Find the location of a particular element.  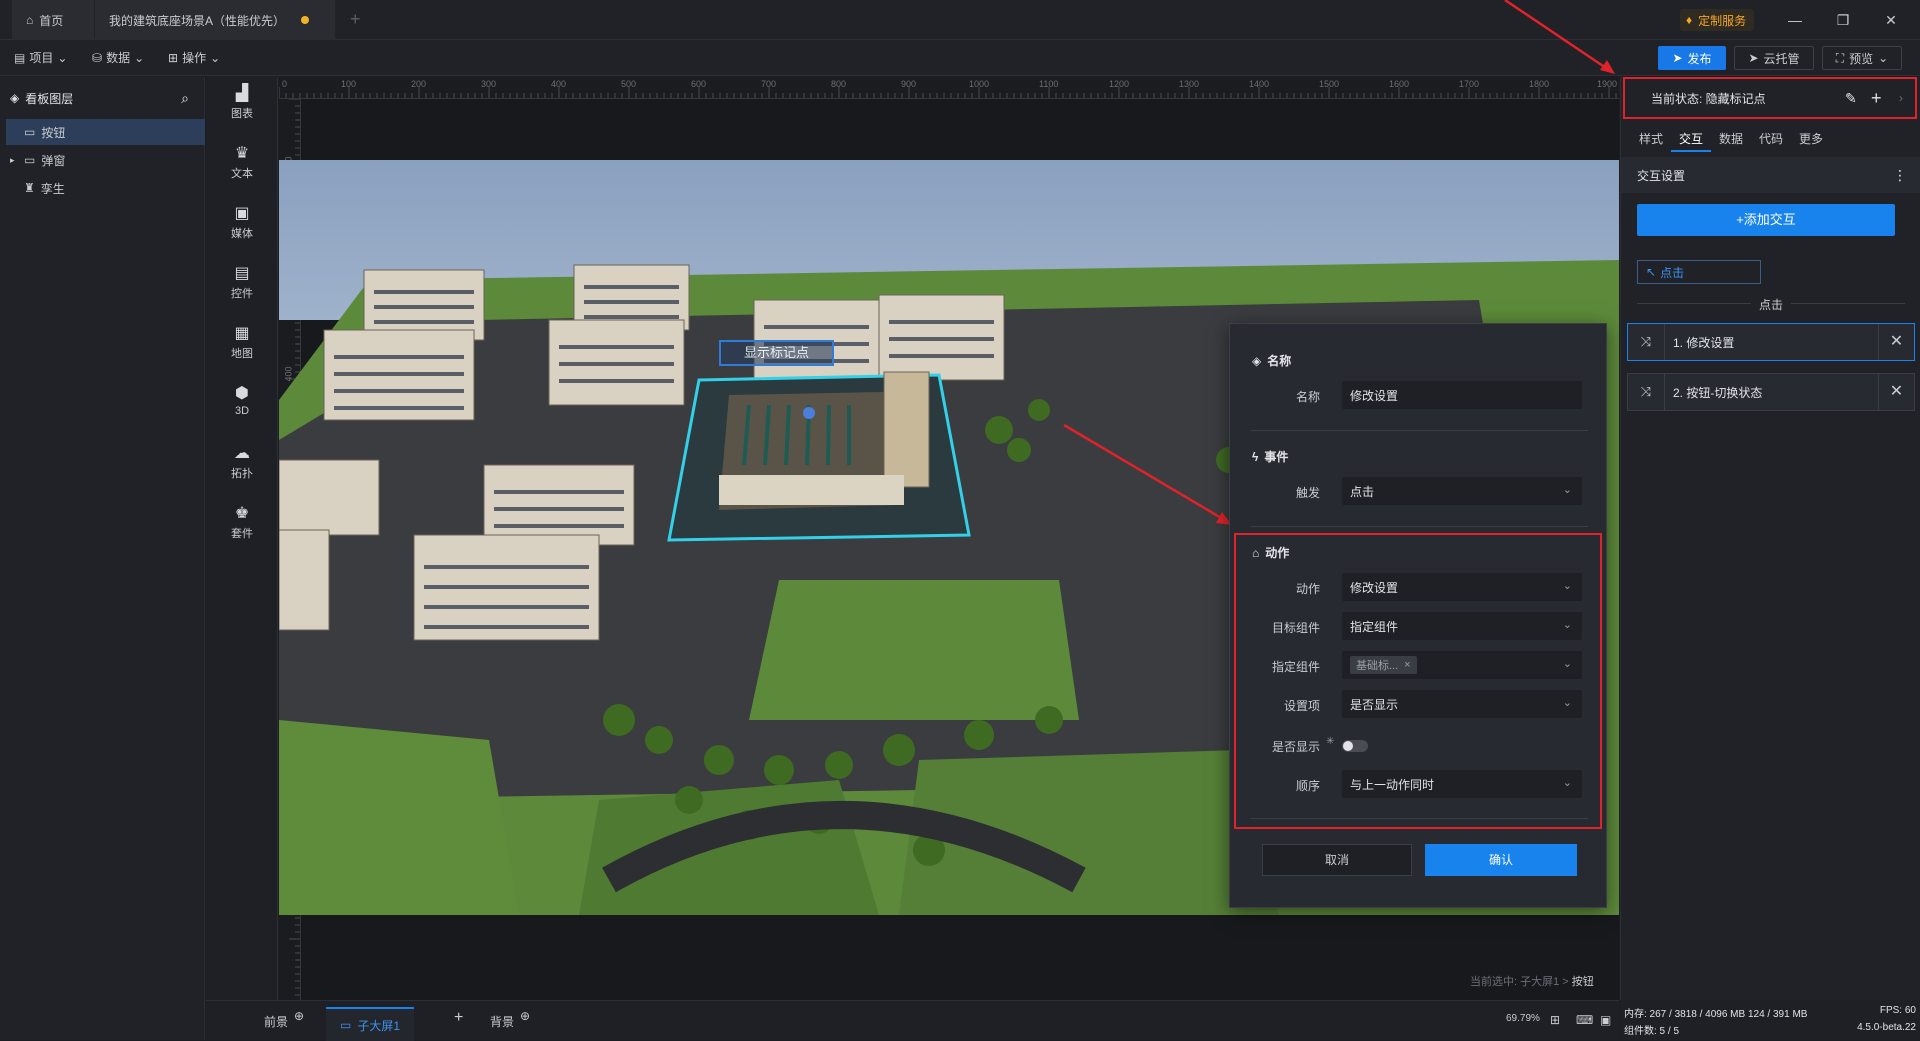

menu-operate-label: 操作 is located at coordinates (194, 58).